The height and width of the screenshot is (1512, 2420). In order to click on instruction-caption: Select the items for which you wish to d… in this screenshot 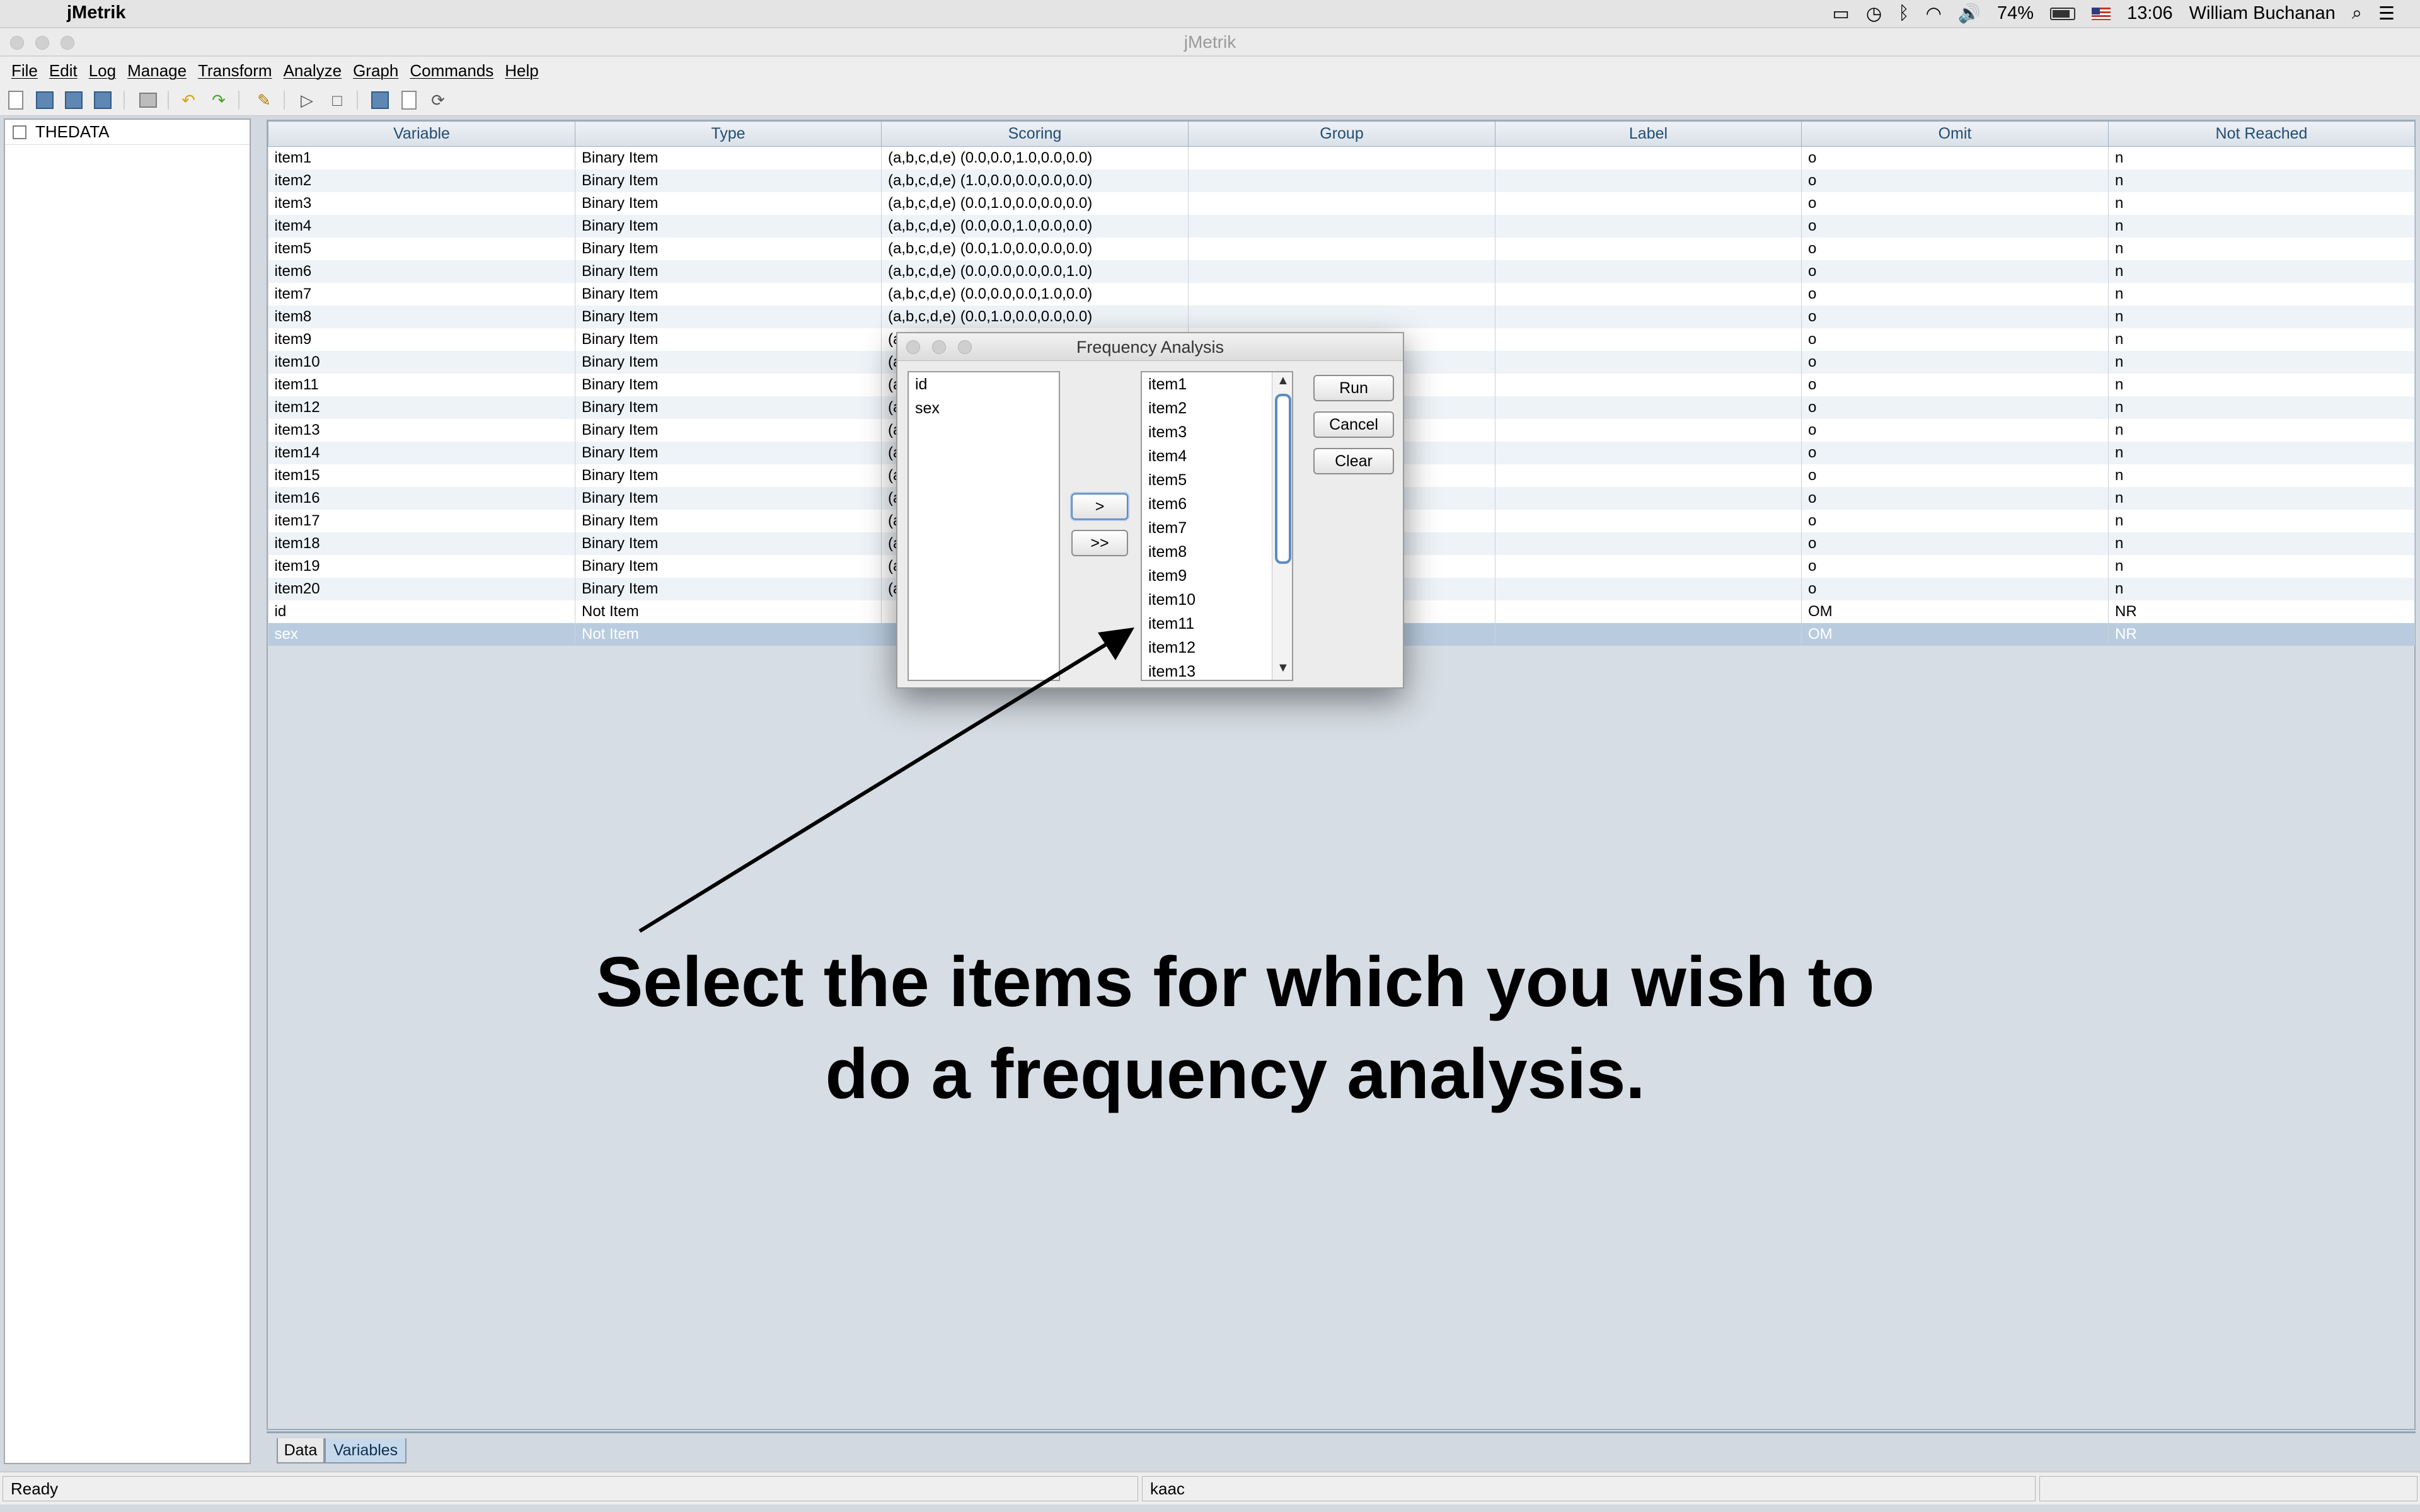, I will do `click(1235, 1028)`.